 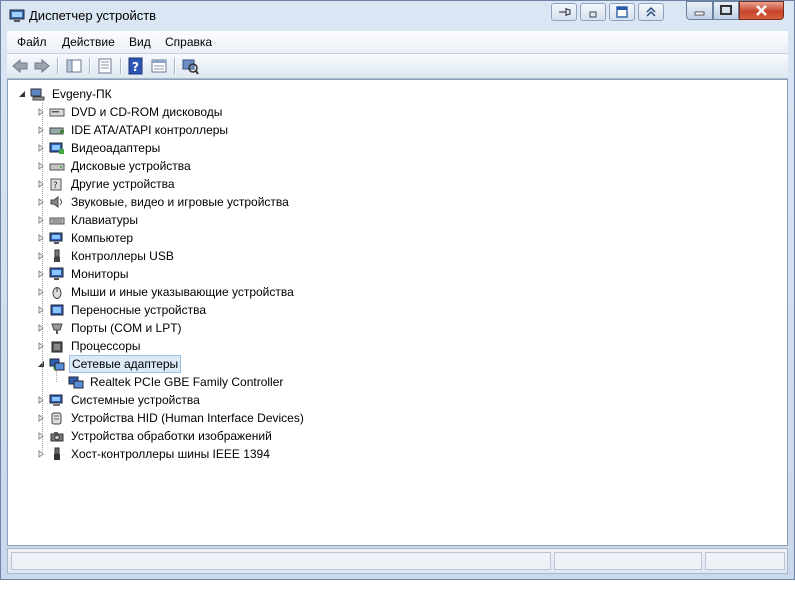 What do you see at coordinates (651, 12) in the screenshot?
I see `collapse-button` at bounding box center [651, 12].